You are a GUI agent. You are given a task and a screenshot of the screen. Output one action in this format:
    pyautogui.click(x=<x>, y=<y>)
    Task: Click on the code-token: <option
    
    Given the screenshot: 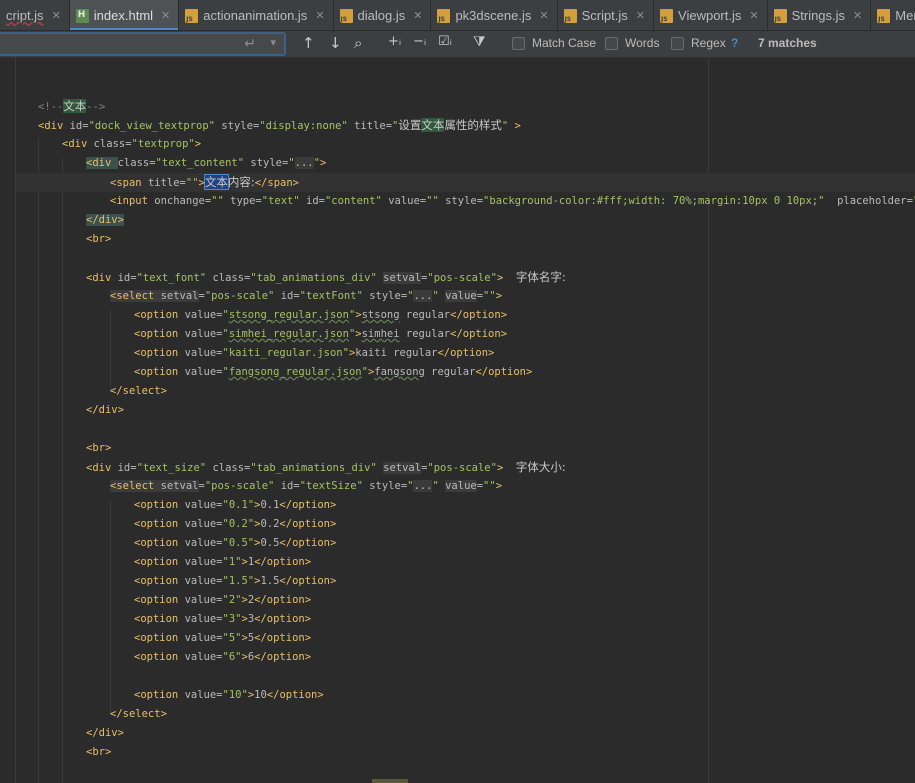 What is the action you would take?
    pyautogui.click(x=159, y=524)
    